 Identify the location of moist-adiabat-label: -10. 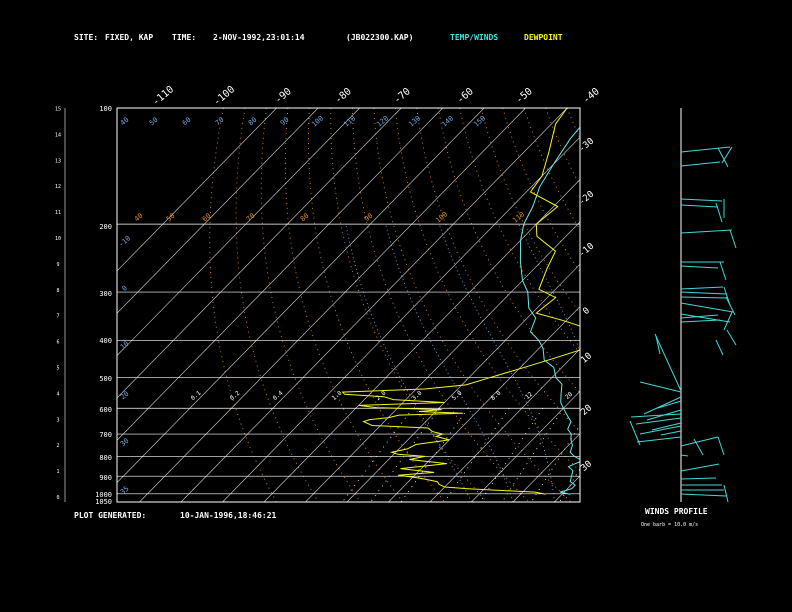
(124, 241).